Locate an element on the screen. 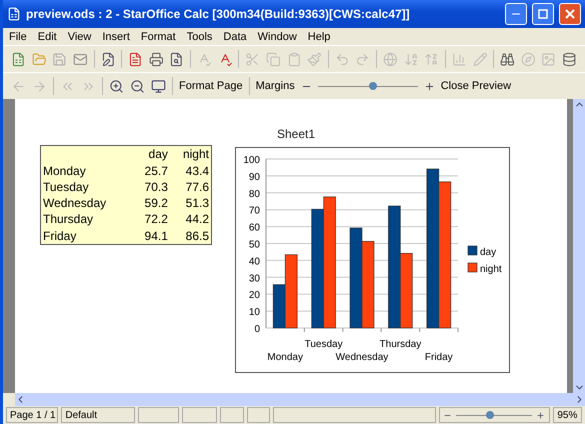 The image size is (585, 424). table-cell: 94.1 is located at coordinates (151, 236).